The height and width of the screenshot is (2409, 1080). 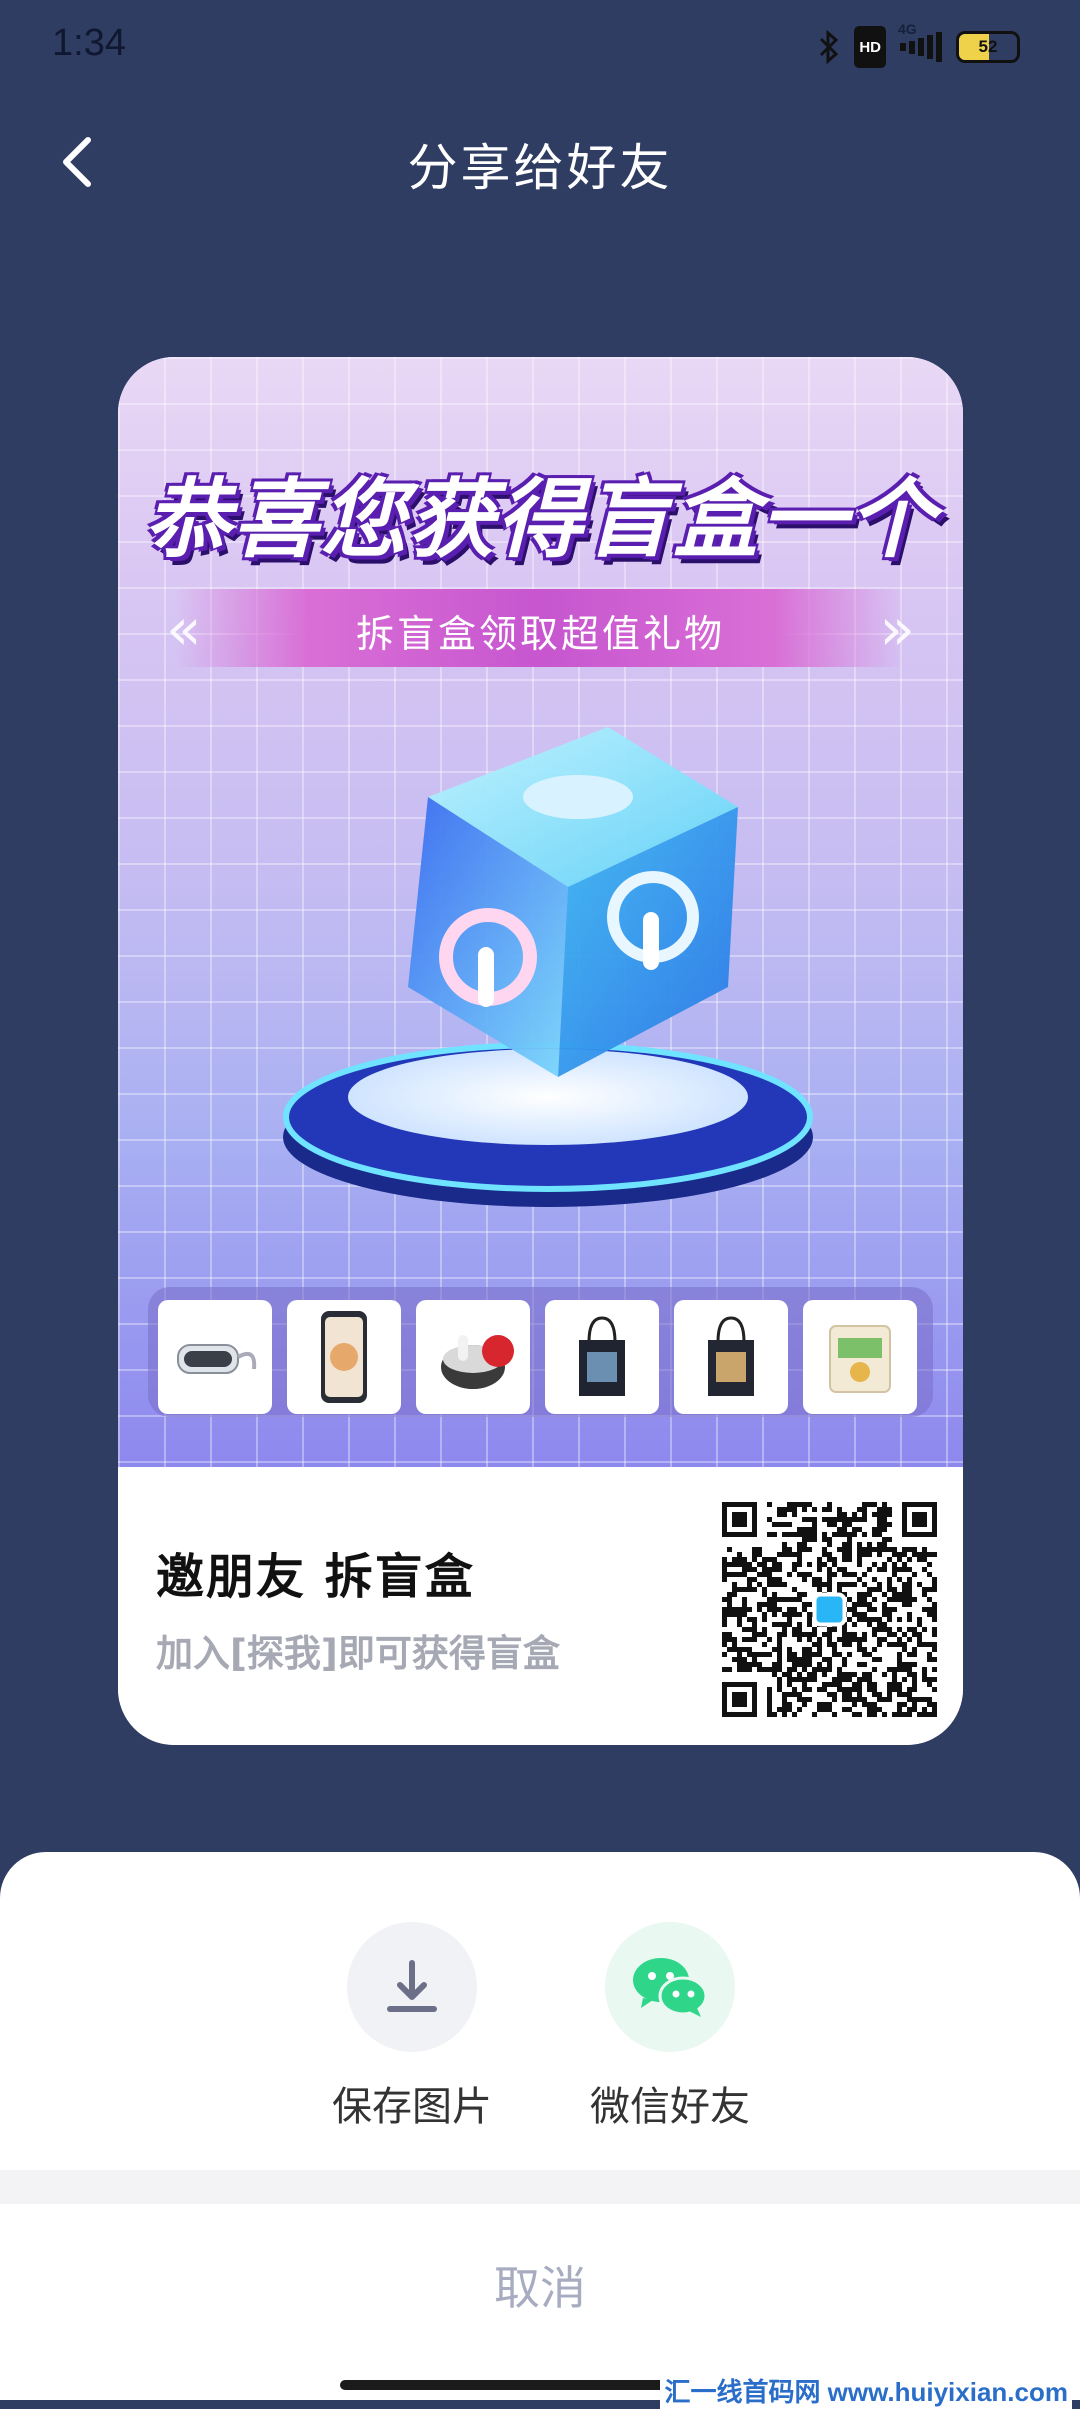 What do you see at coordinates (540, 520) in the screenshot?
I see `poster-headline: 恭喜您获得盲盒一个` at bounding box center [540, 520].